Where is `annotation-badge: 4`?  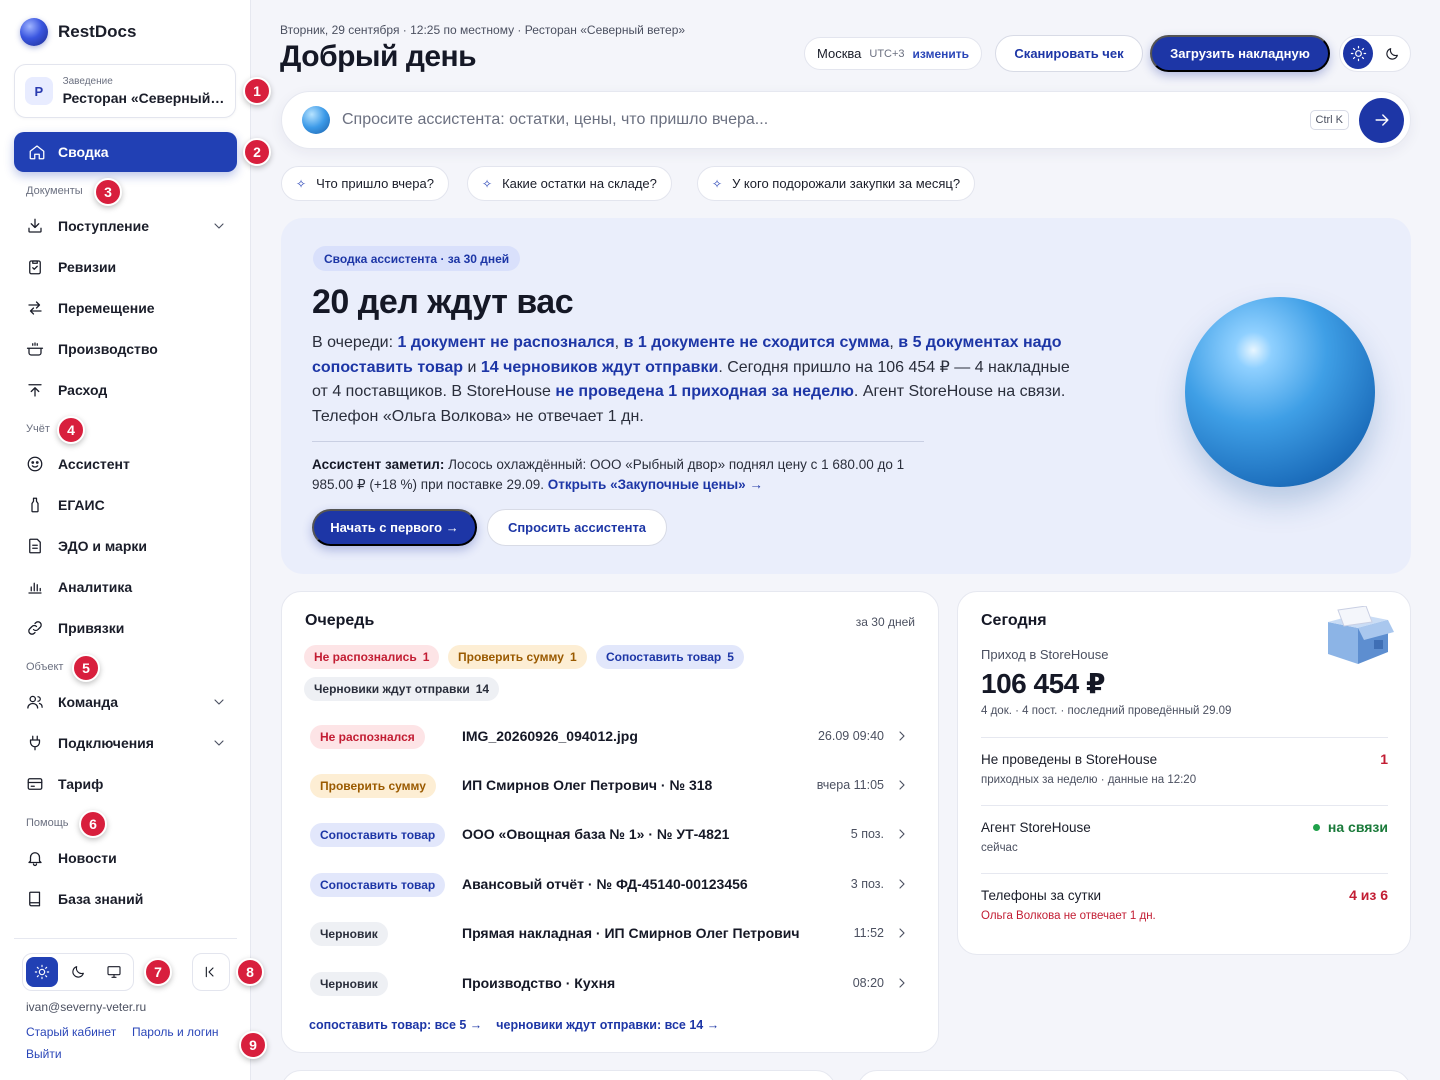
annotation-badge: 4 is located at coordinates (71, 430).